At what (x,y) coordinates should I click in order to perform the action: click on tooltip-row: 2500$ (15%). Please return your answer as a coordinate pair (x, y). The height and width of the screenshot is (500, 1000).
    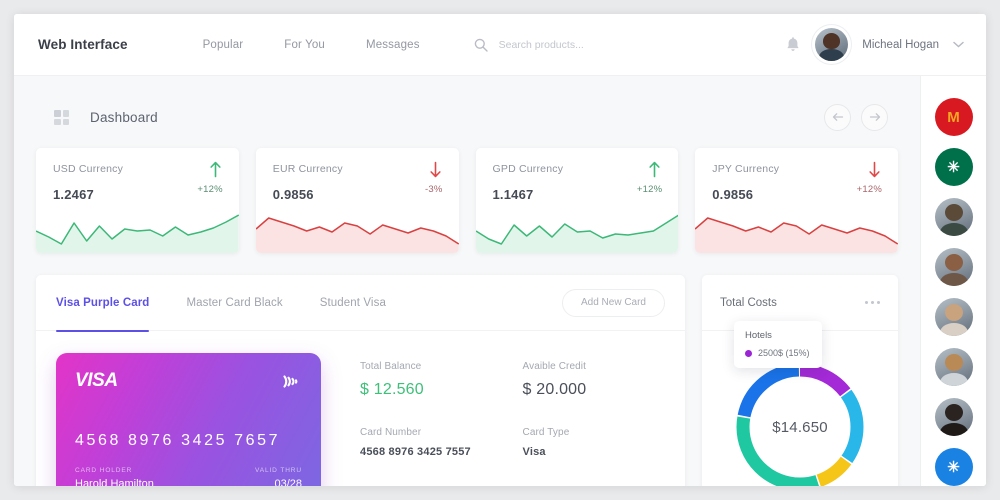
    Looking at the image, I should click on (778, 353).